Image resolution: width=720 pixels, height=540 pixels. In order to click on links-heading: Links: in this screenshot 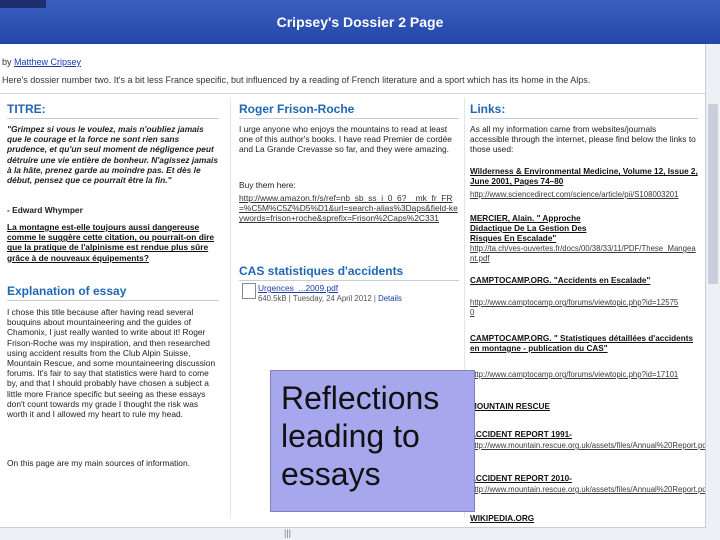, I will do `click(488, 109)`.